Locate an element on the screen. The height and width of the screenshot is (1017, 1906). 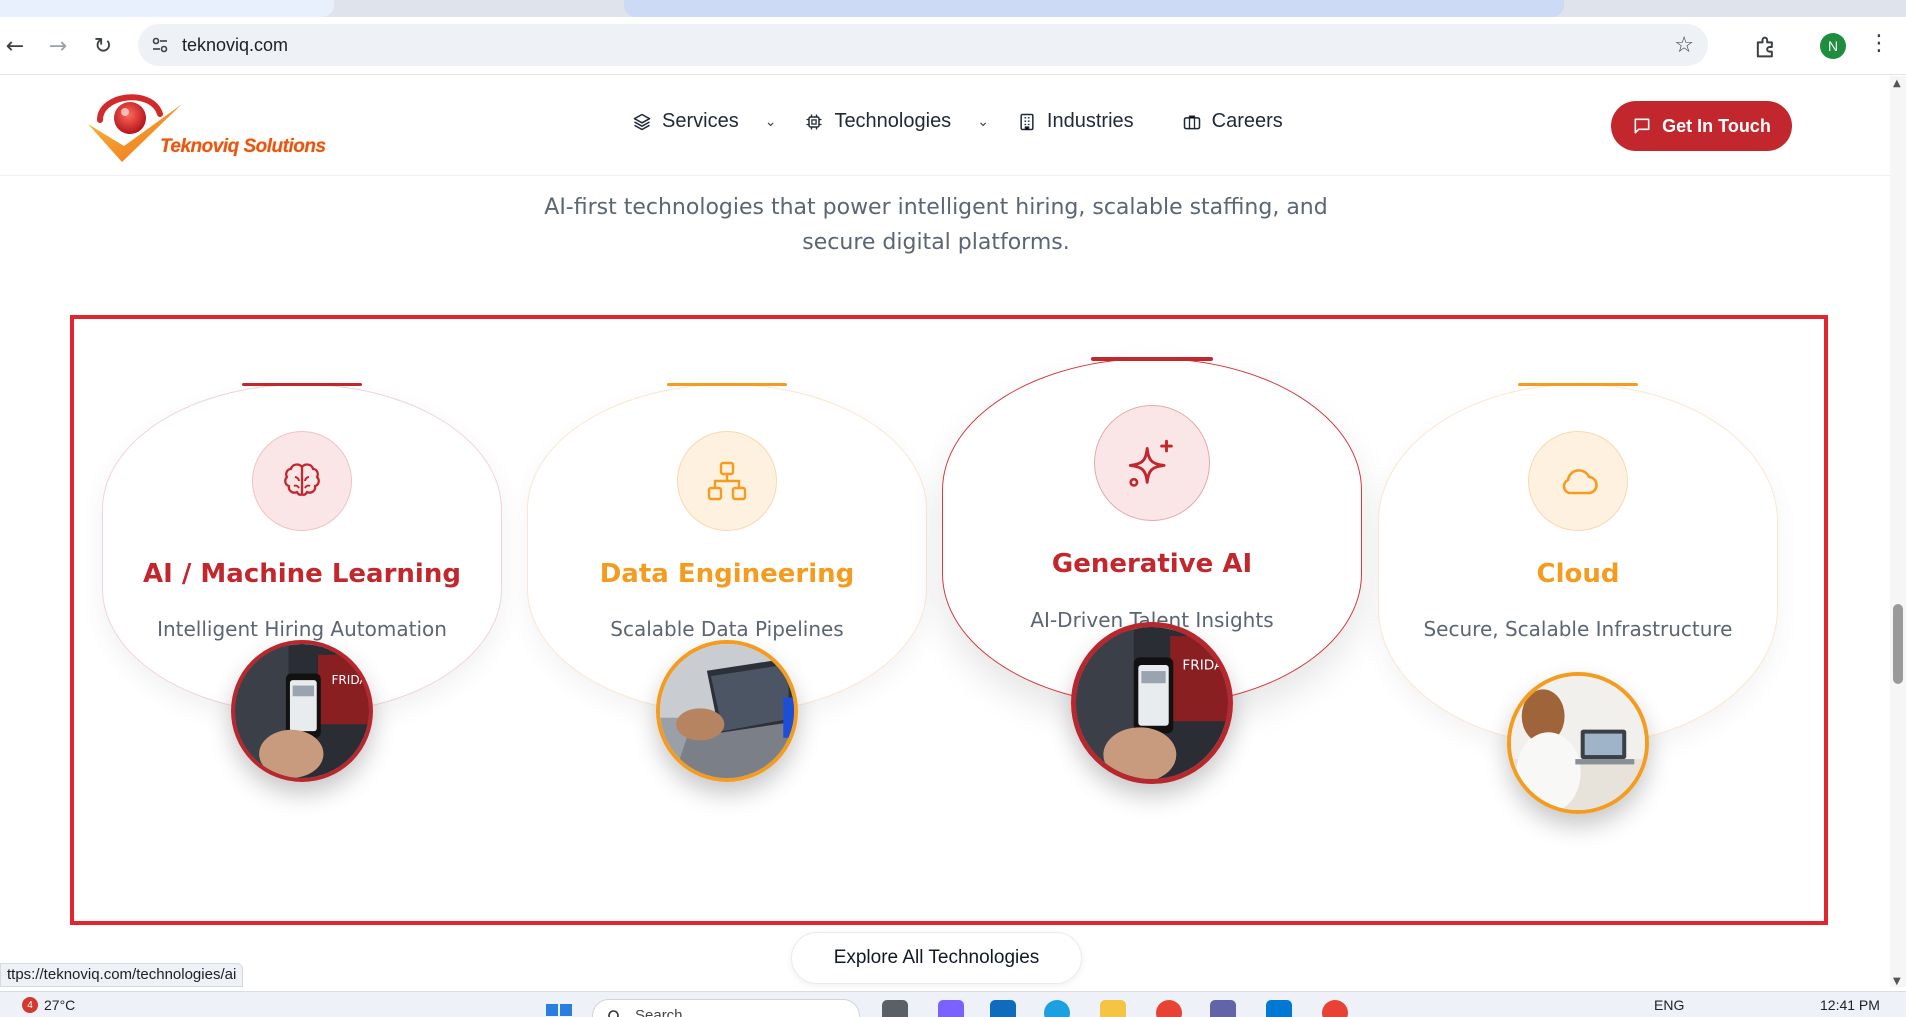
forward-arrow-icon: → is located at coordinates (58, 46).